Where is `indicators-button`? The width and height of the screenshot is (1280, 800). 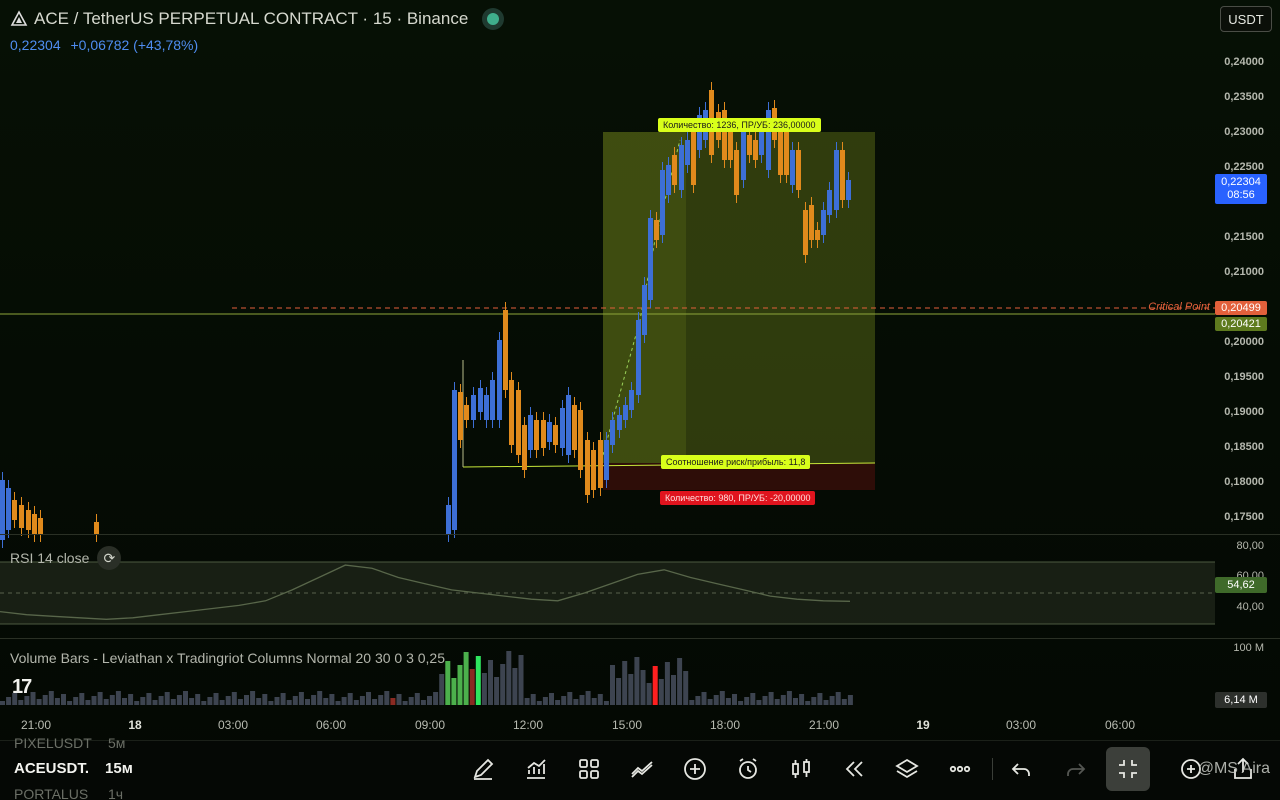 indicators-button is located at coordinates (536, 769).